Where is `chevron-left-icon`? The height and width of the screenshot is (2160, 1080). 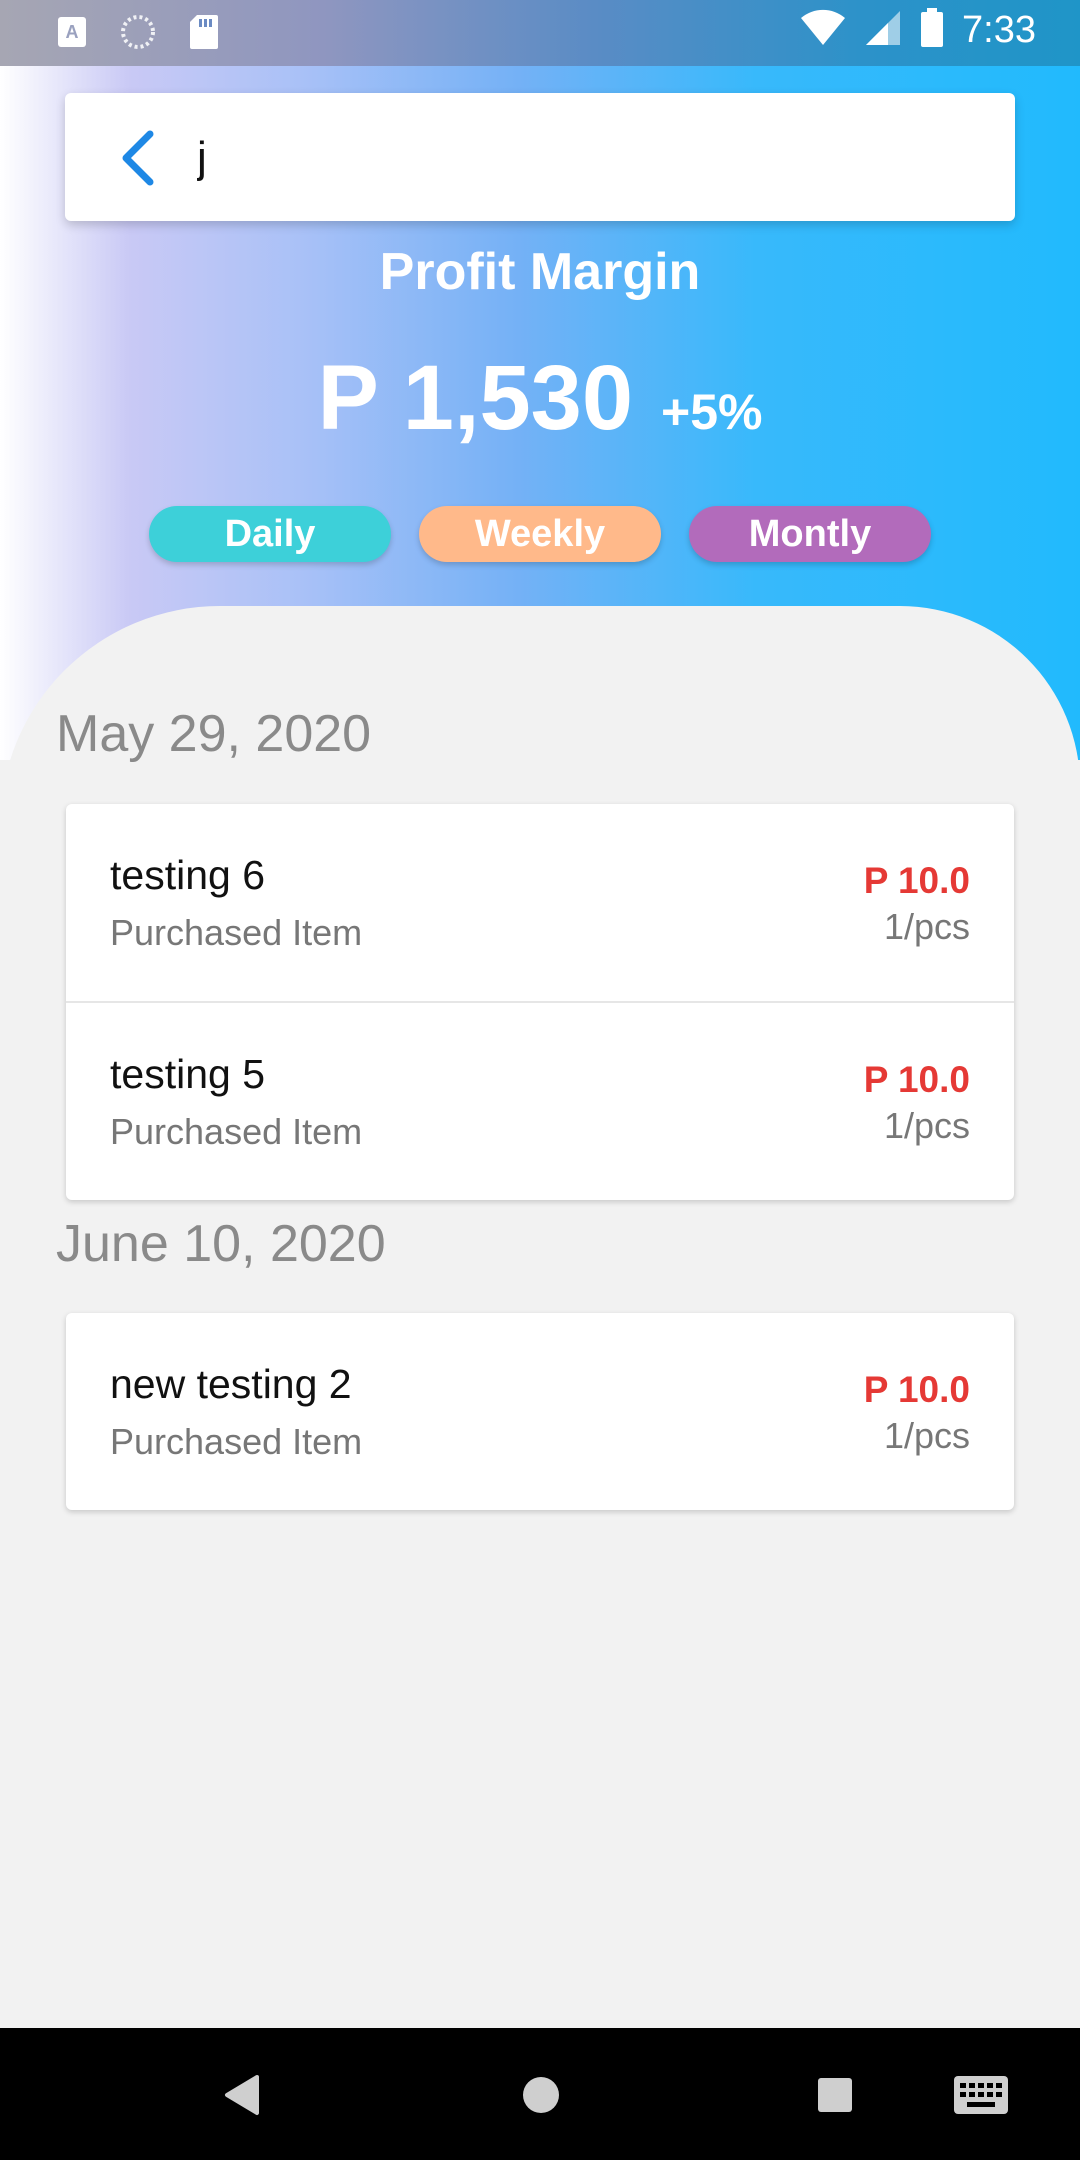 chevron-left-icon is located at coordinates (138, 158).